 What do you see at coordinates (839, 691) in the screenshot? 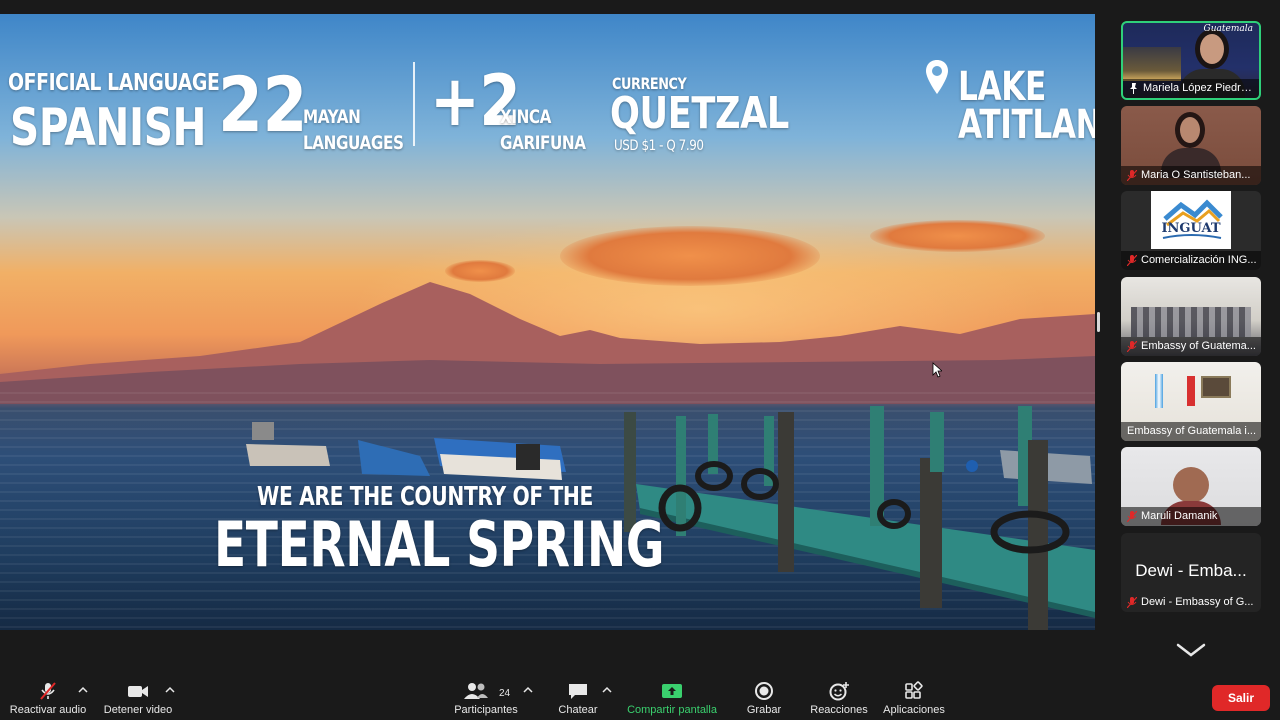
I see `smiley-add-icon` at bounding box center [839, 691].